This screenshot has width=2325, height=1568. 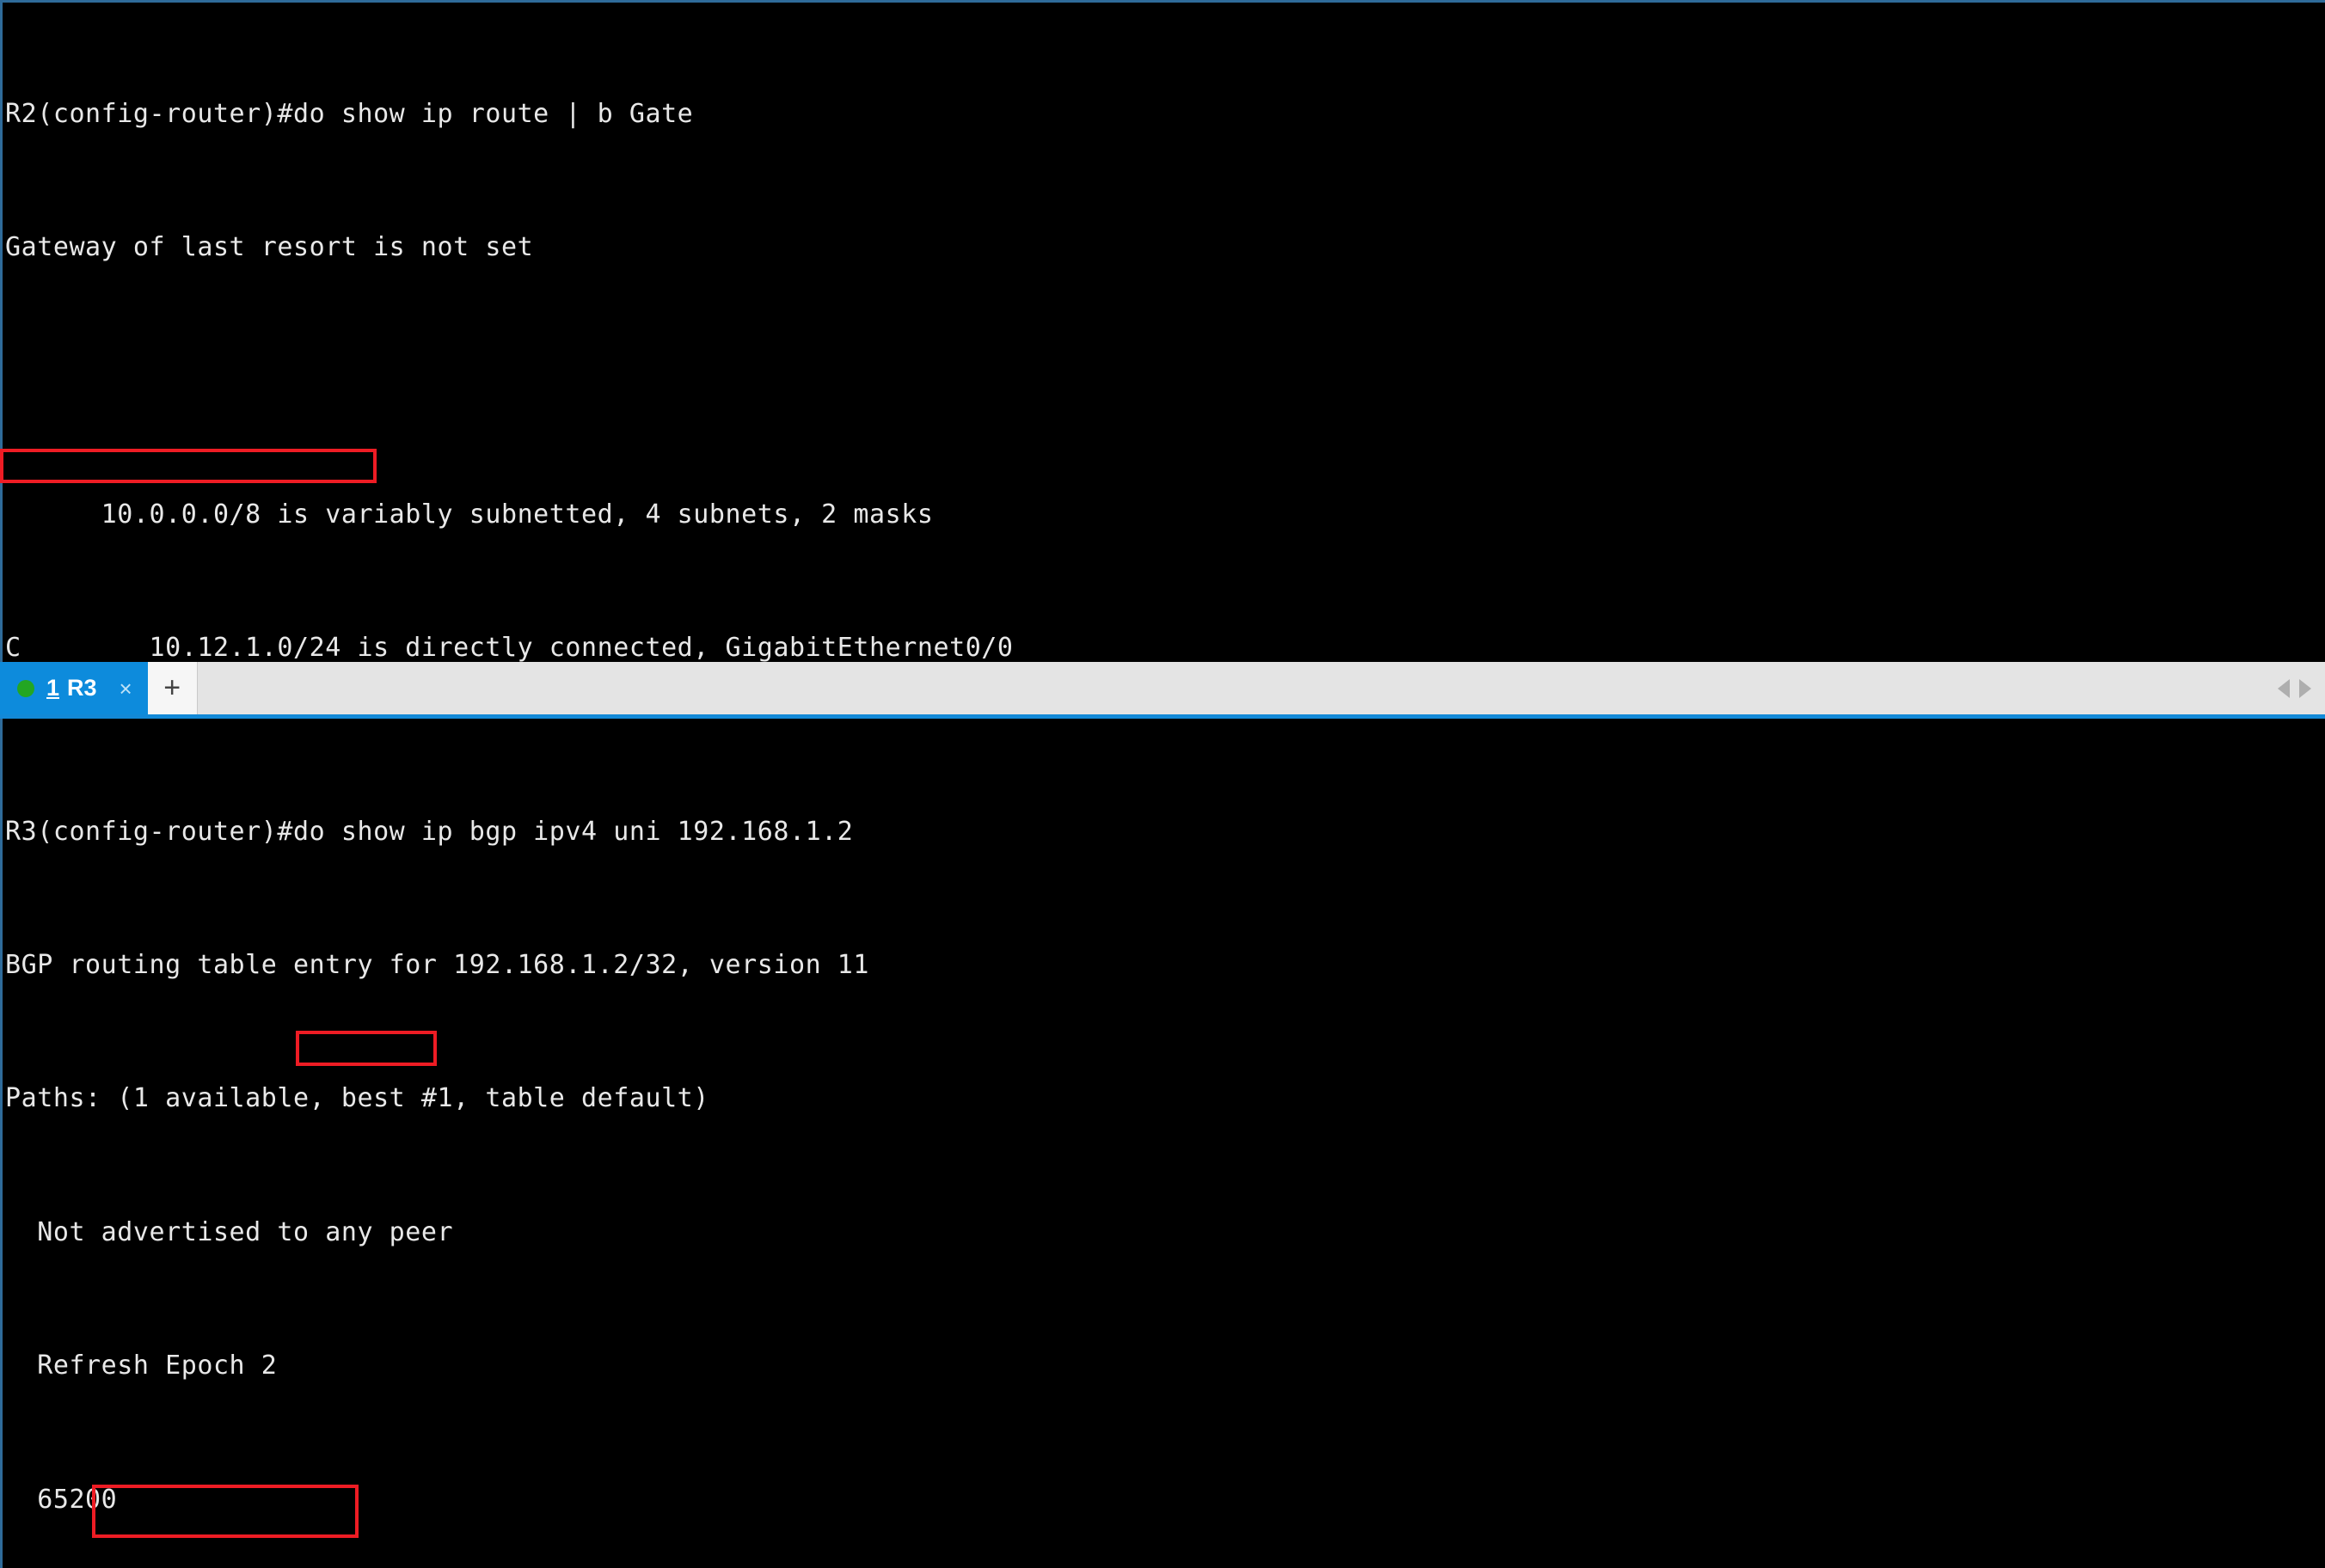 I want to click on tab-r3: 1 R3 ×, so click(x=74, y=688).